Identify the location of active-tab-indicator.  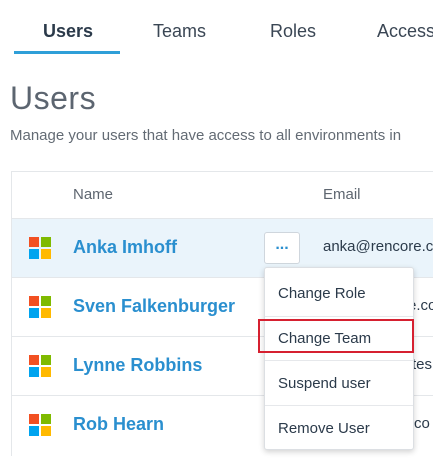
(67, 52).